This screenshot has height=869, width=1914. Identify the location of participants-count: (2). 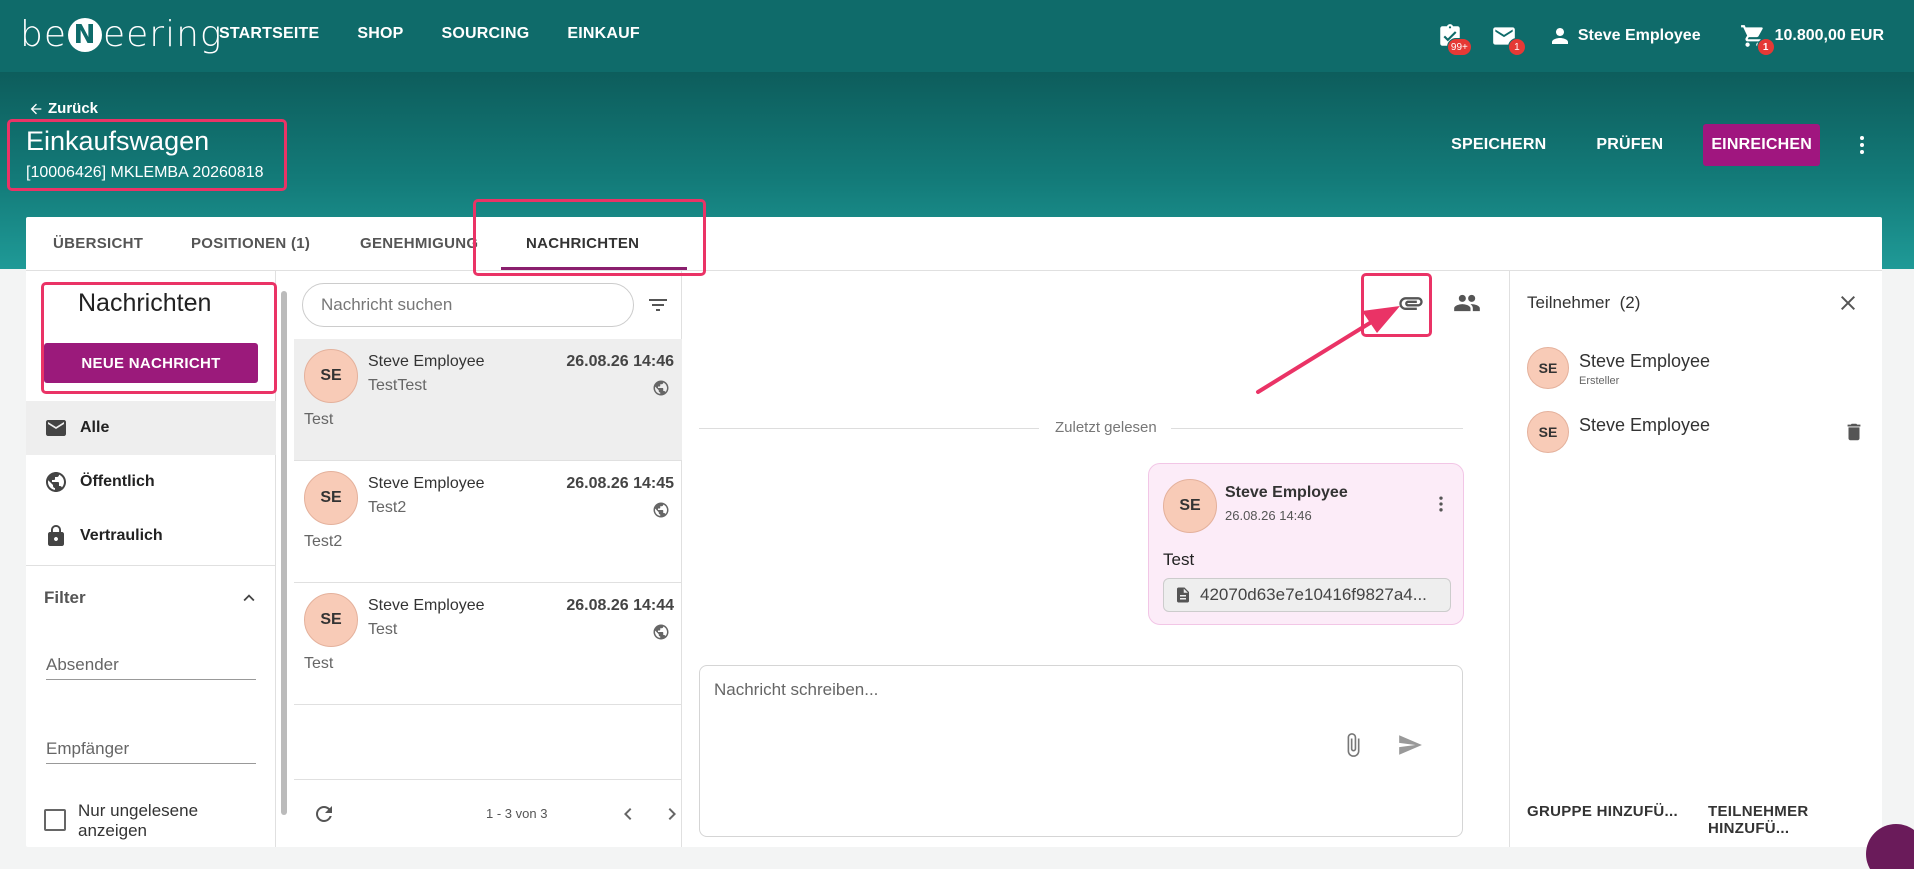
(1630, 302).